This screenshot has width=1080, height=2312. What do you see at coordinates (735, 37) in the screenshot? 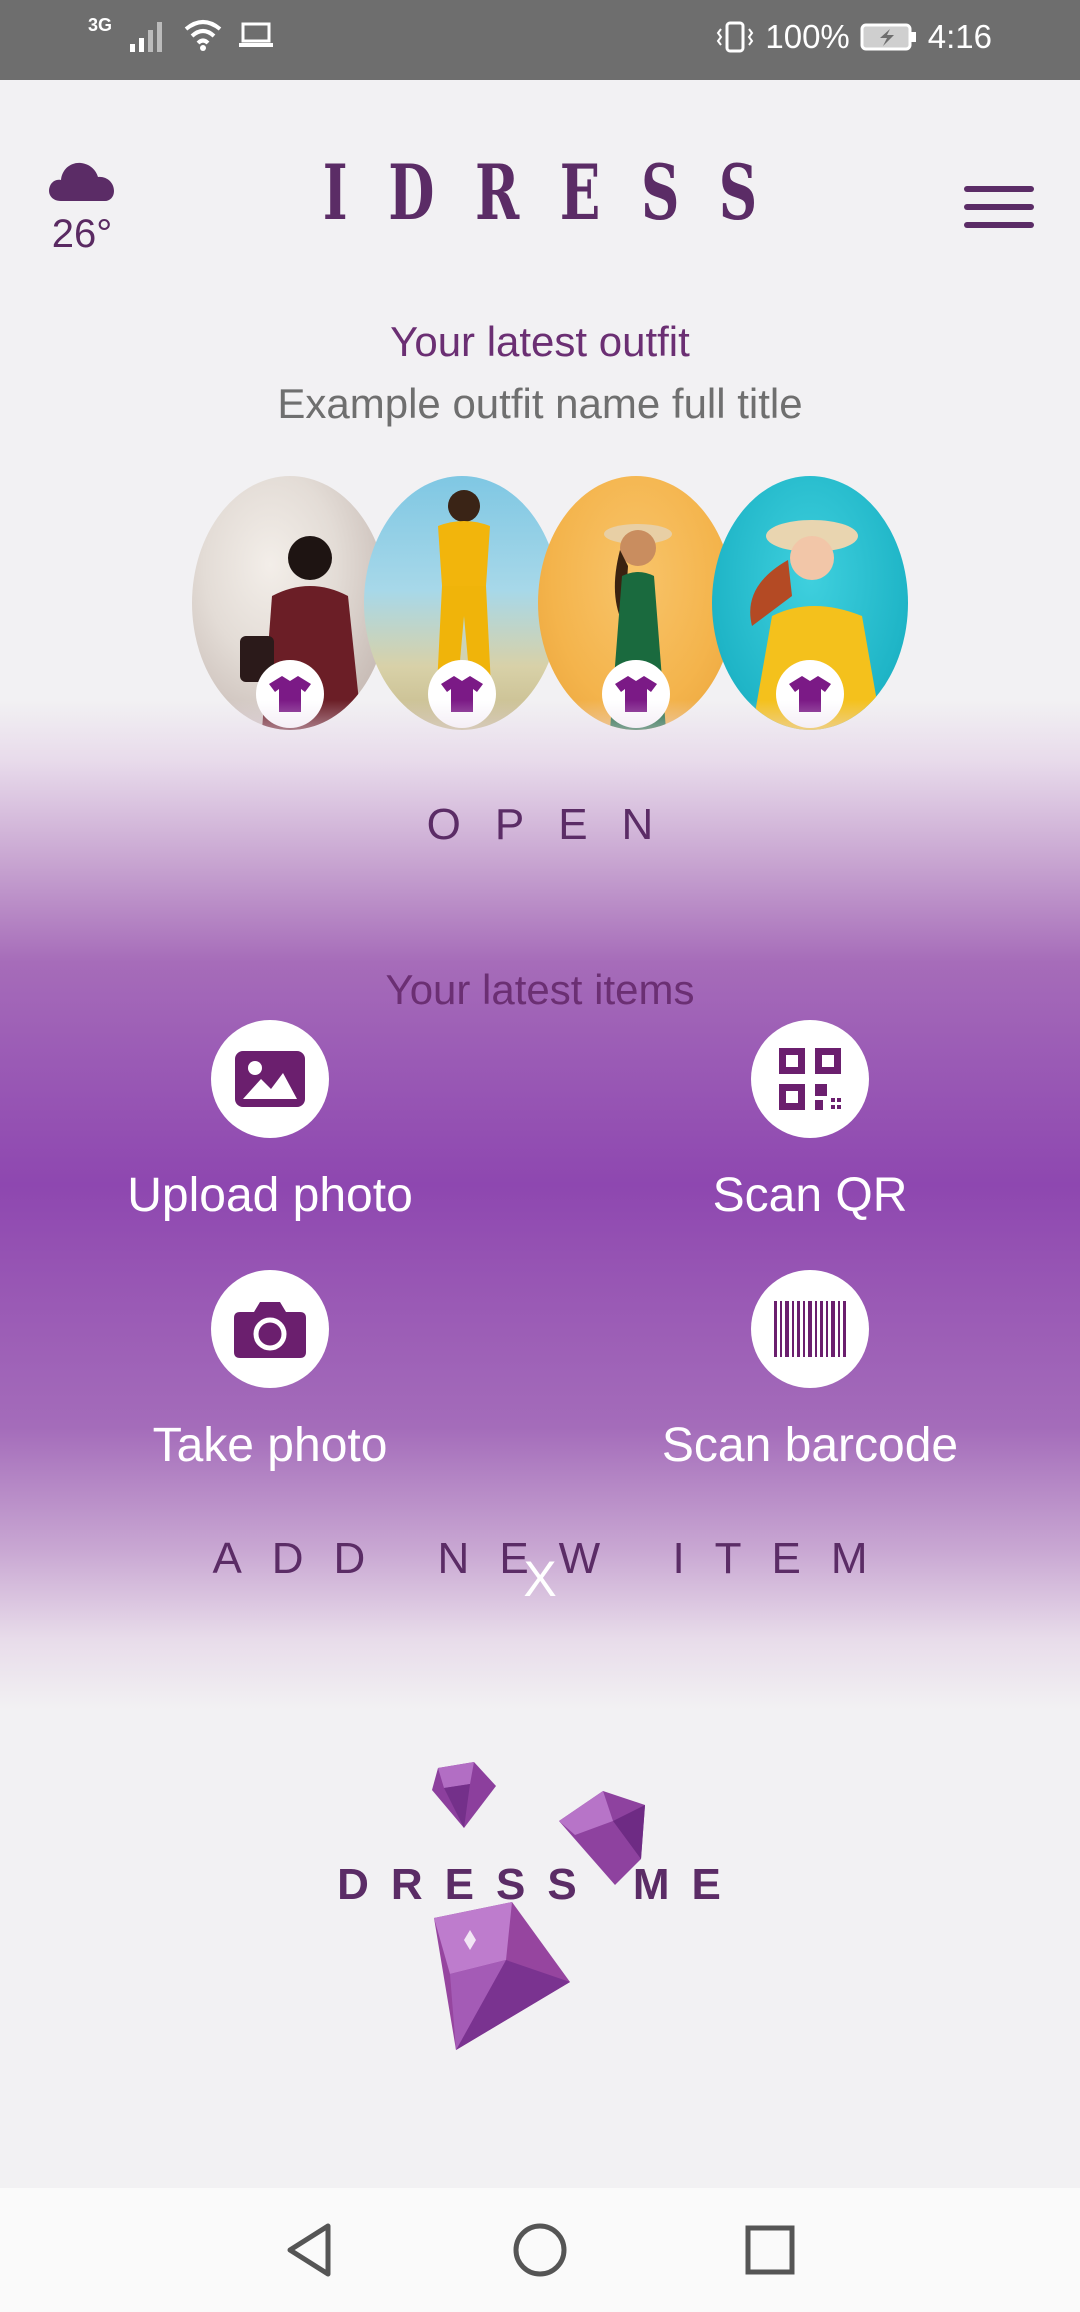
I see `vibrate-icon` at bounding box center [735, 37].